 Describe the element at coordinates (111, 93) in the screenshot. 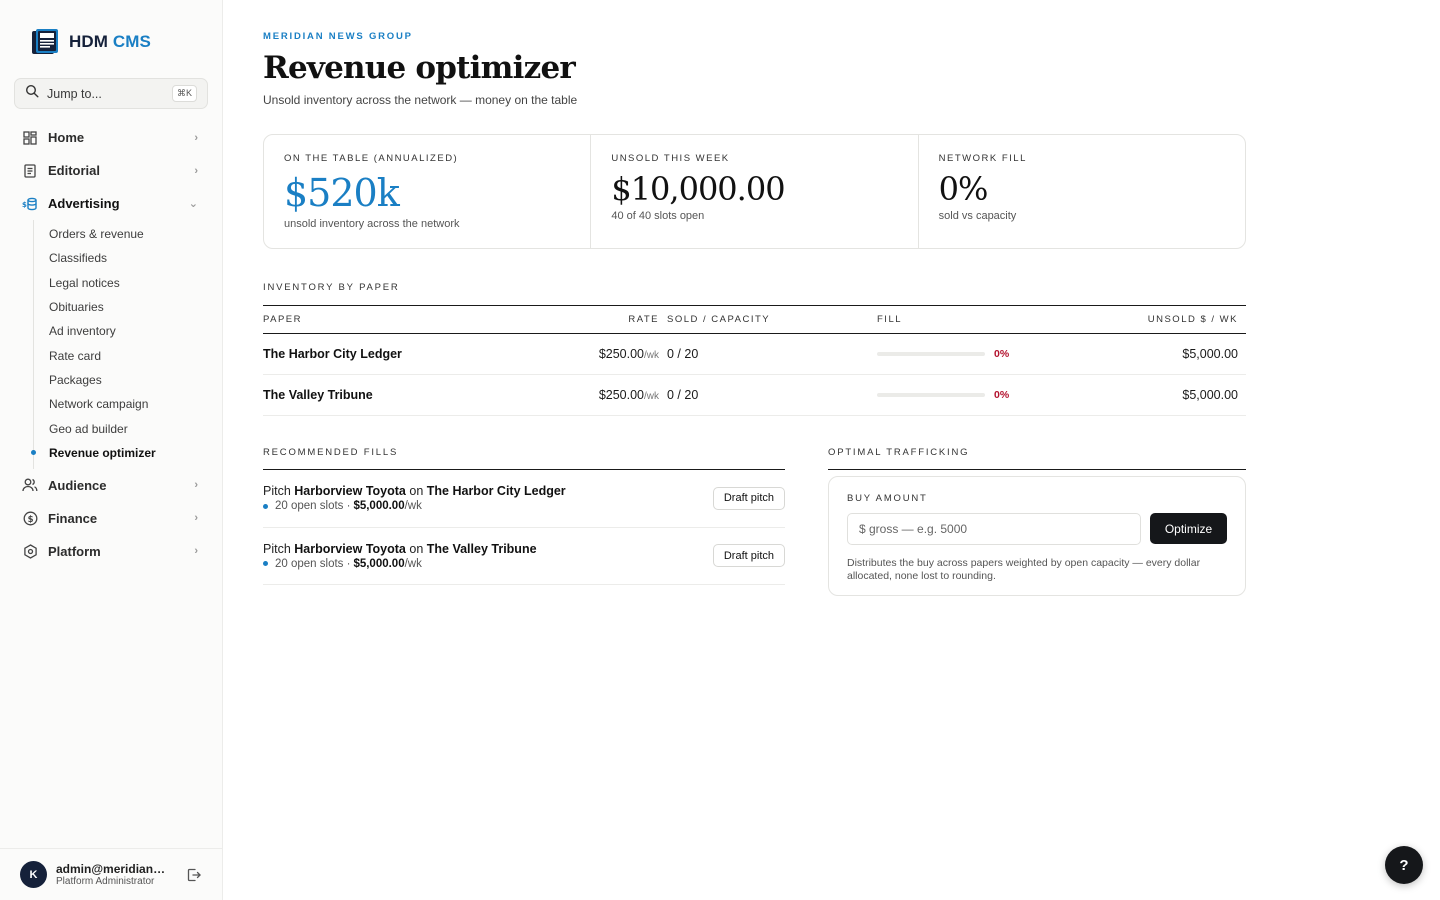

I see `jump-to-search: Jump to... ⌘K` at that location.